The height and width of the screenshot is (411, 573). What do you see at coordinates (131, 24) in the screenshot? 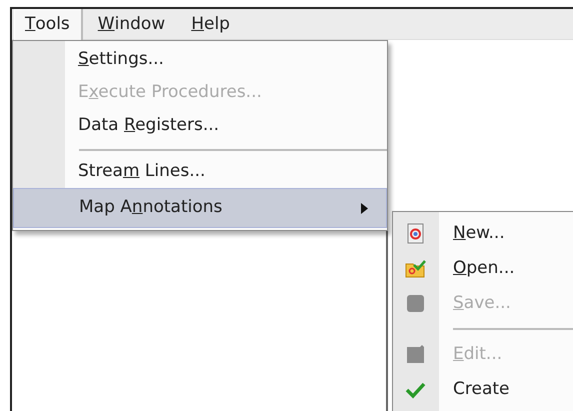
I see `menu-bar-item: Window` at bounding box center [131, 24].